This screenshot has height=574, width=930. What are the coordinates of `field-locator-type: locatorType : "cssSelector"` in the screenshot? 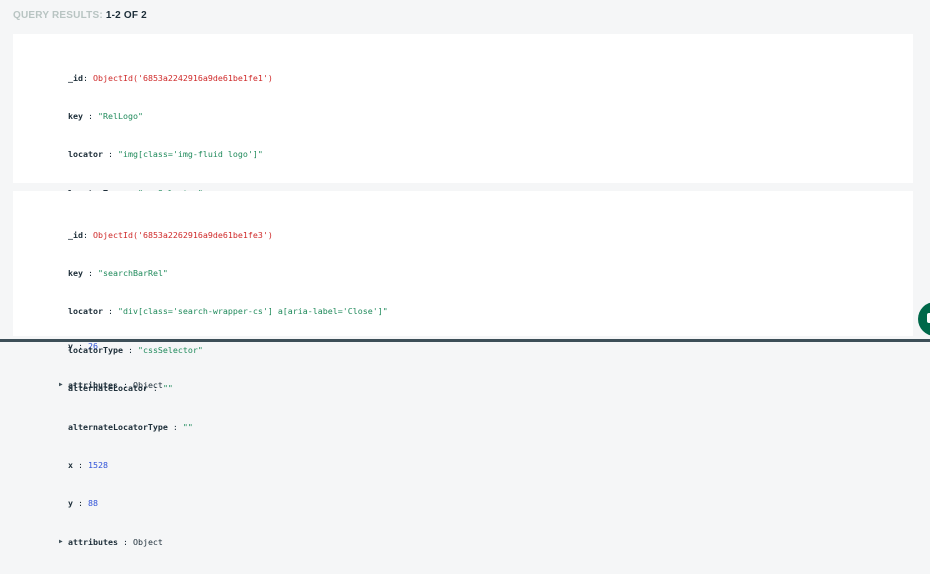 It's located at (135, 349).